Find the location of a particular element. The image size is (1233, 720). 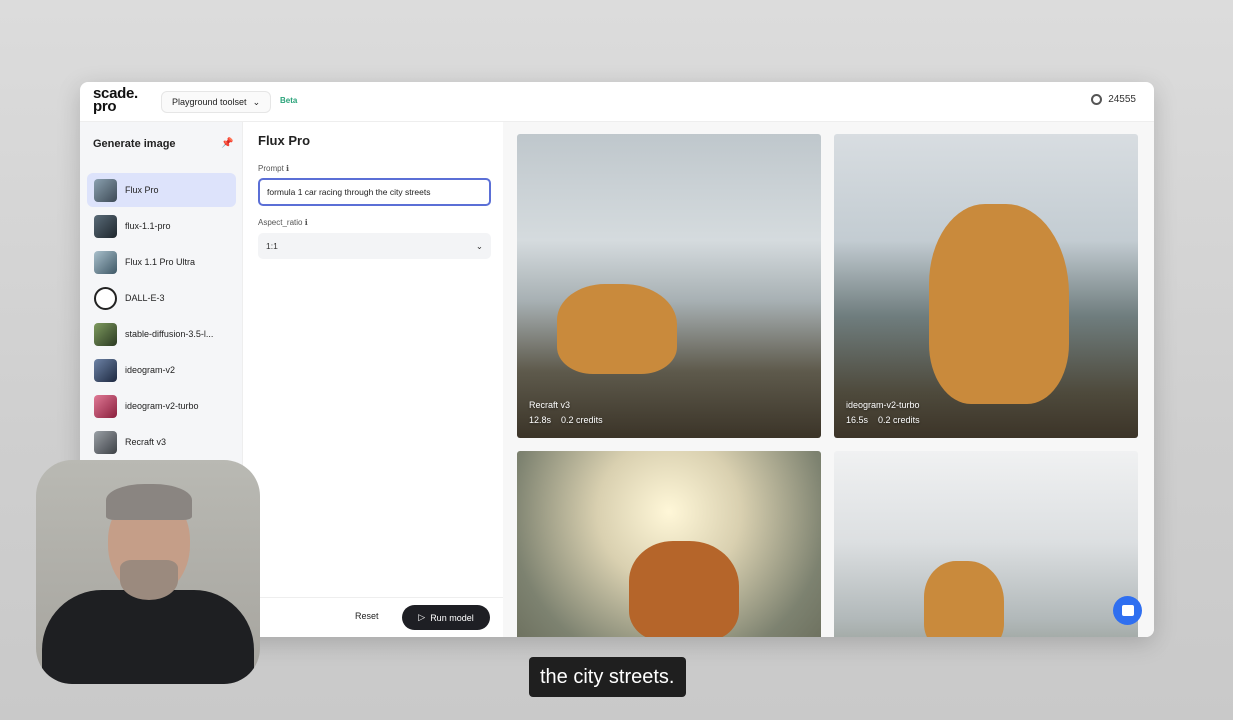

sidebar-item-label: Flux 1.1 Pro Ultra is located at coordinates (160, 262).